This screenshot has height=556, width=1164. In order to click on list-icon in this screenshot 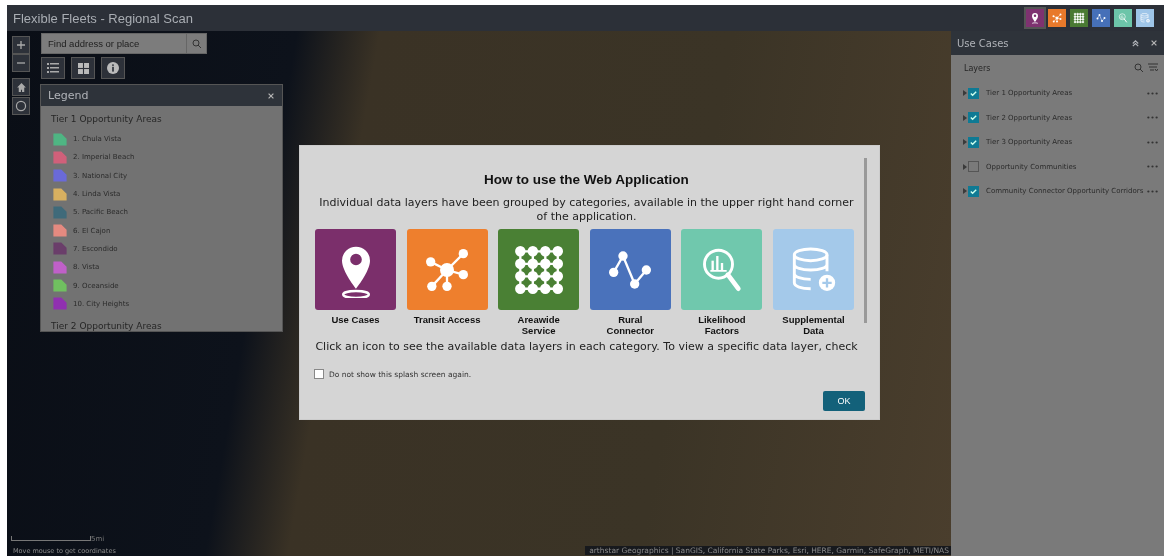, I will do `click(53, 68)`.